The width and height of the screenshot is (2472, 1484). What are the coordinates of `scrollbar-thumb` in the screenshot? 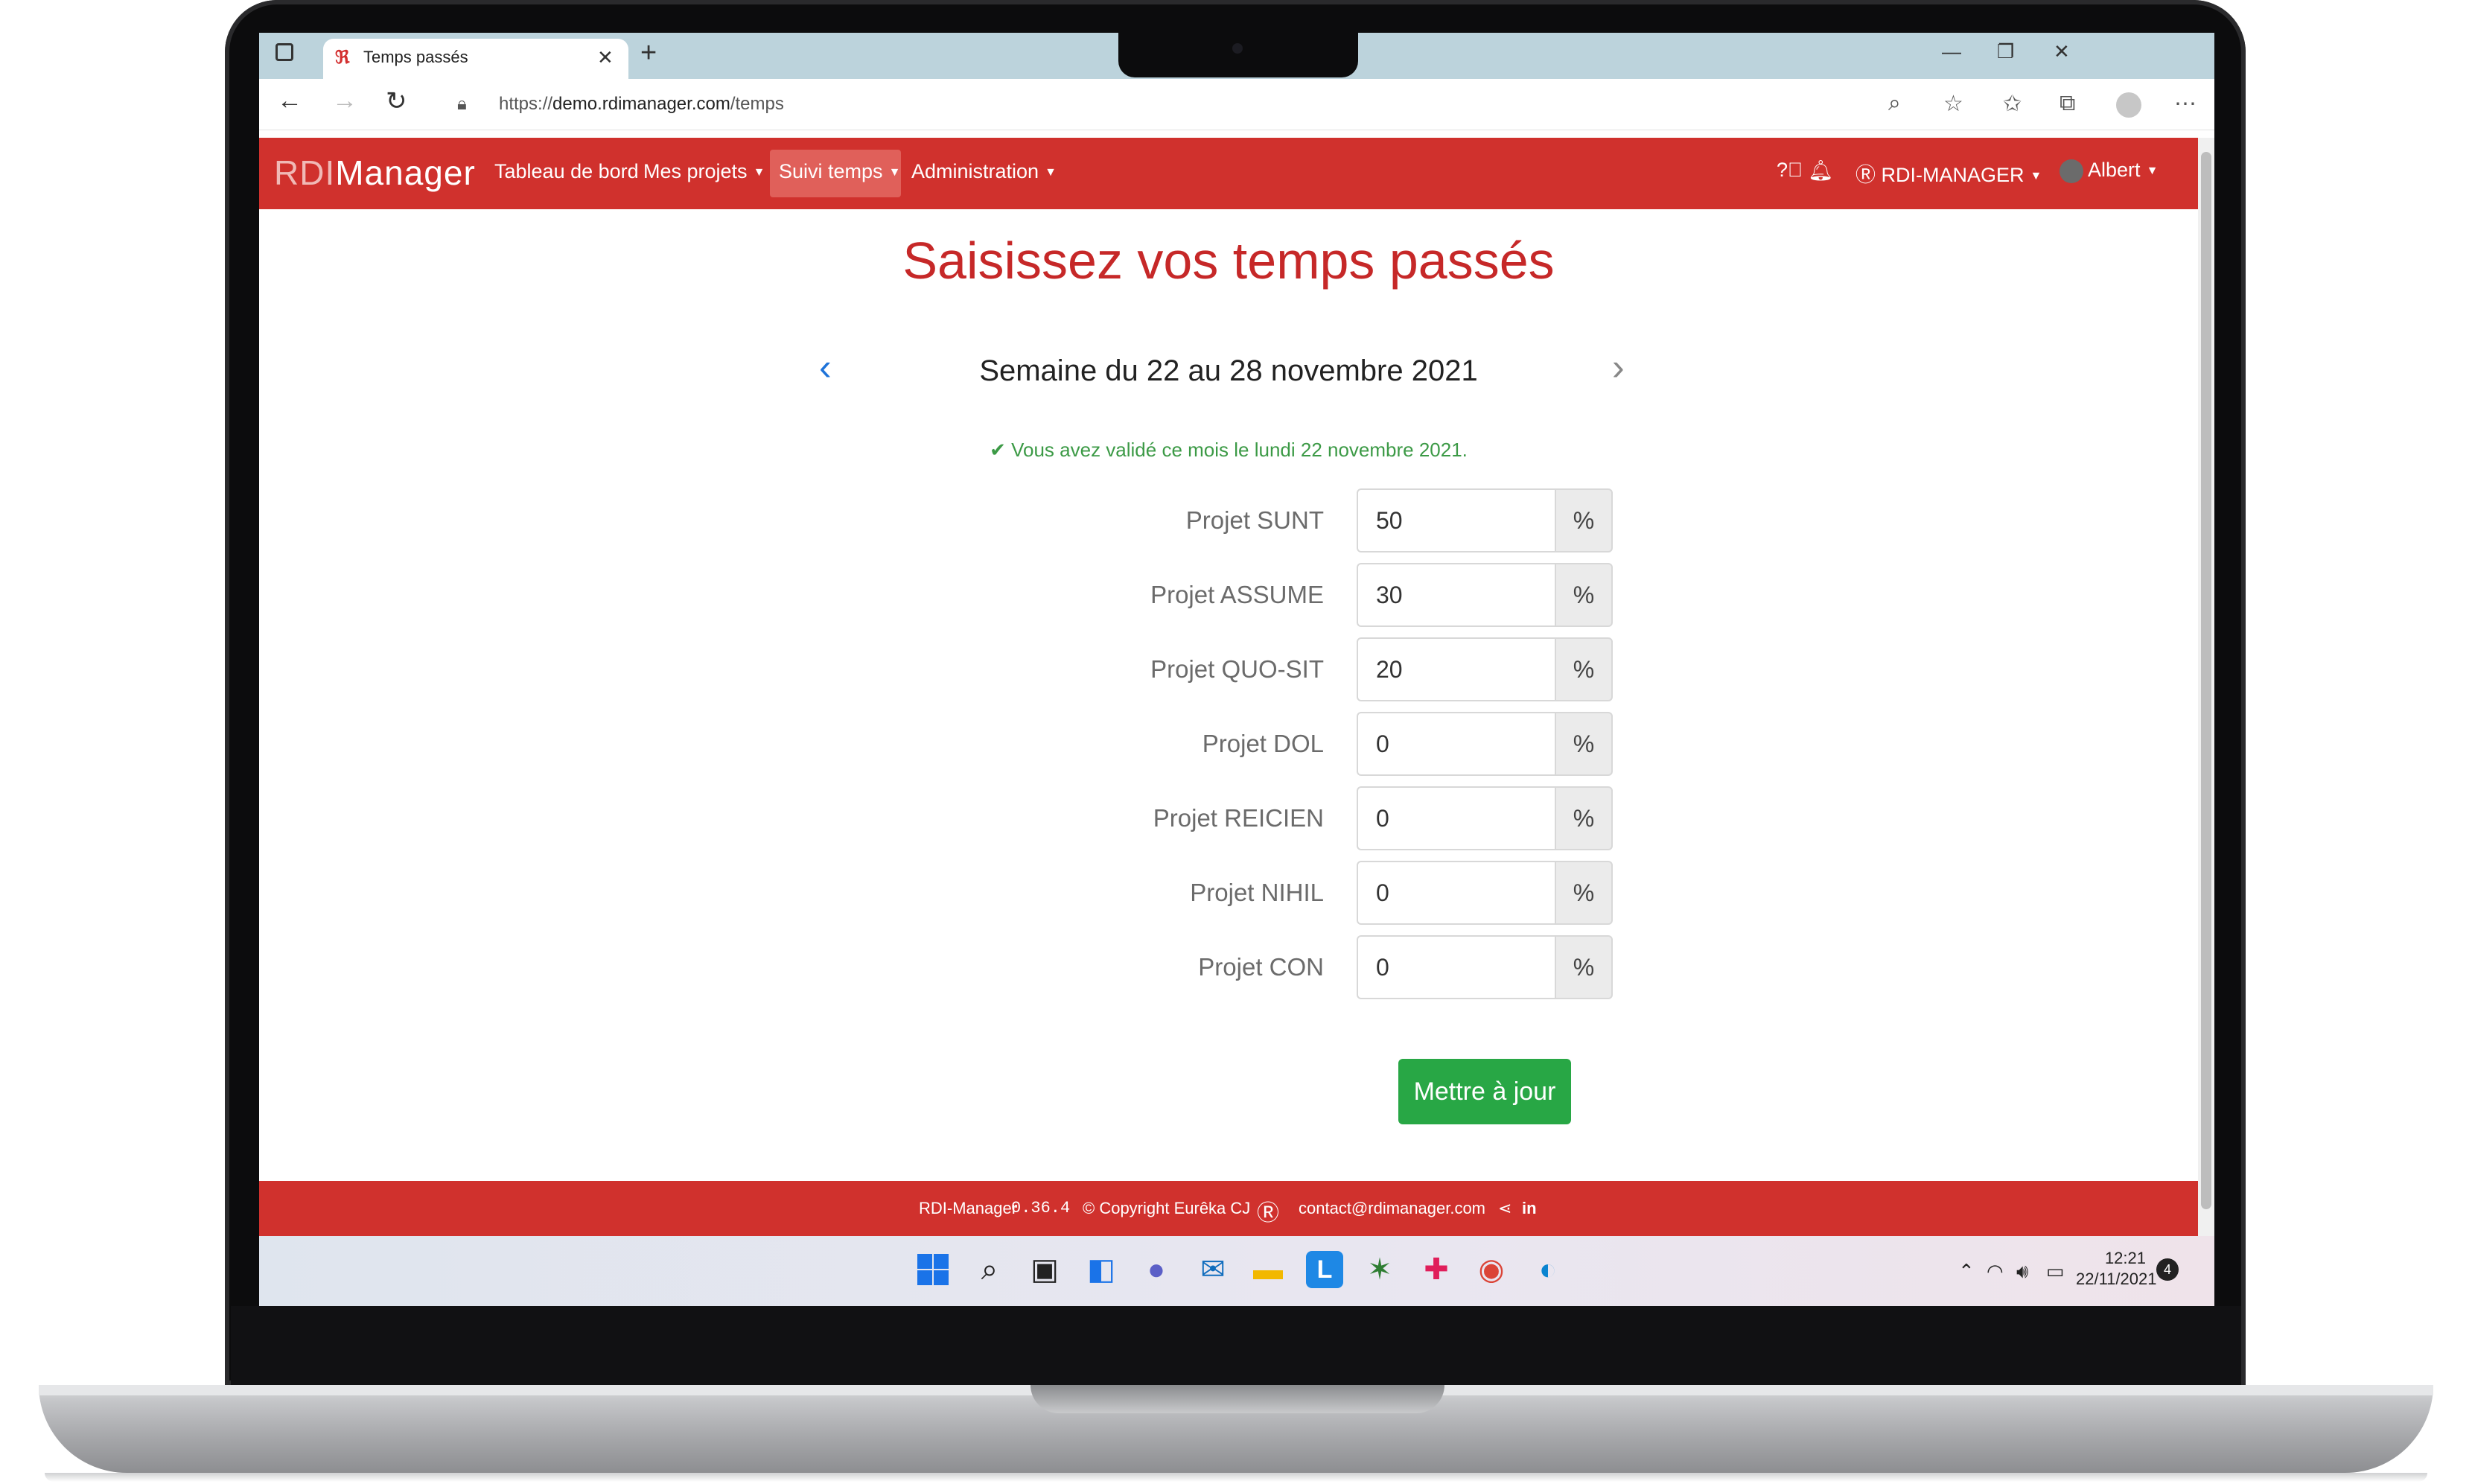 It's located at (2206, 680).